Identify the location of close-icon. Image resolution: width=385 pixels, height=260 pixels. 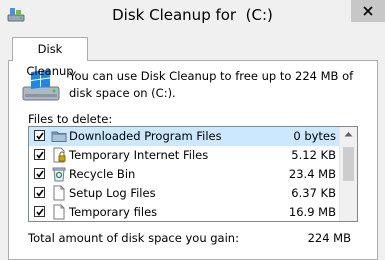
(368, 11).